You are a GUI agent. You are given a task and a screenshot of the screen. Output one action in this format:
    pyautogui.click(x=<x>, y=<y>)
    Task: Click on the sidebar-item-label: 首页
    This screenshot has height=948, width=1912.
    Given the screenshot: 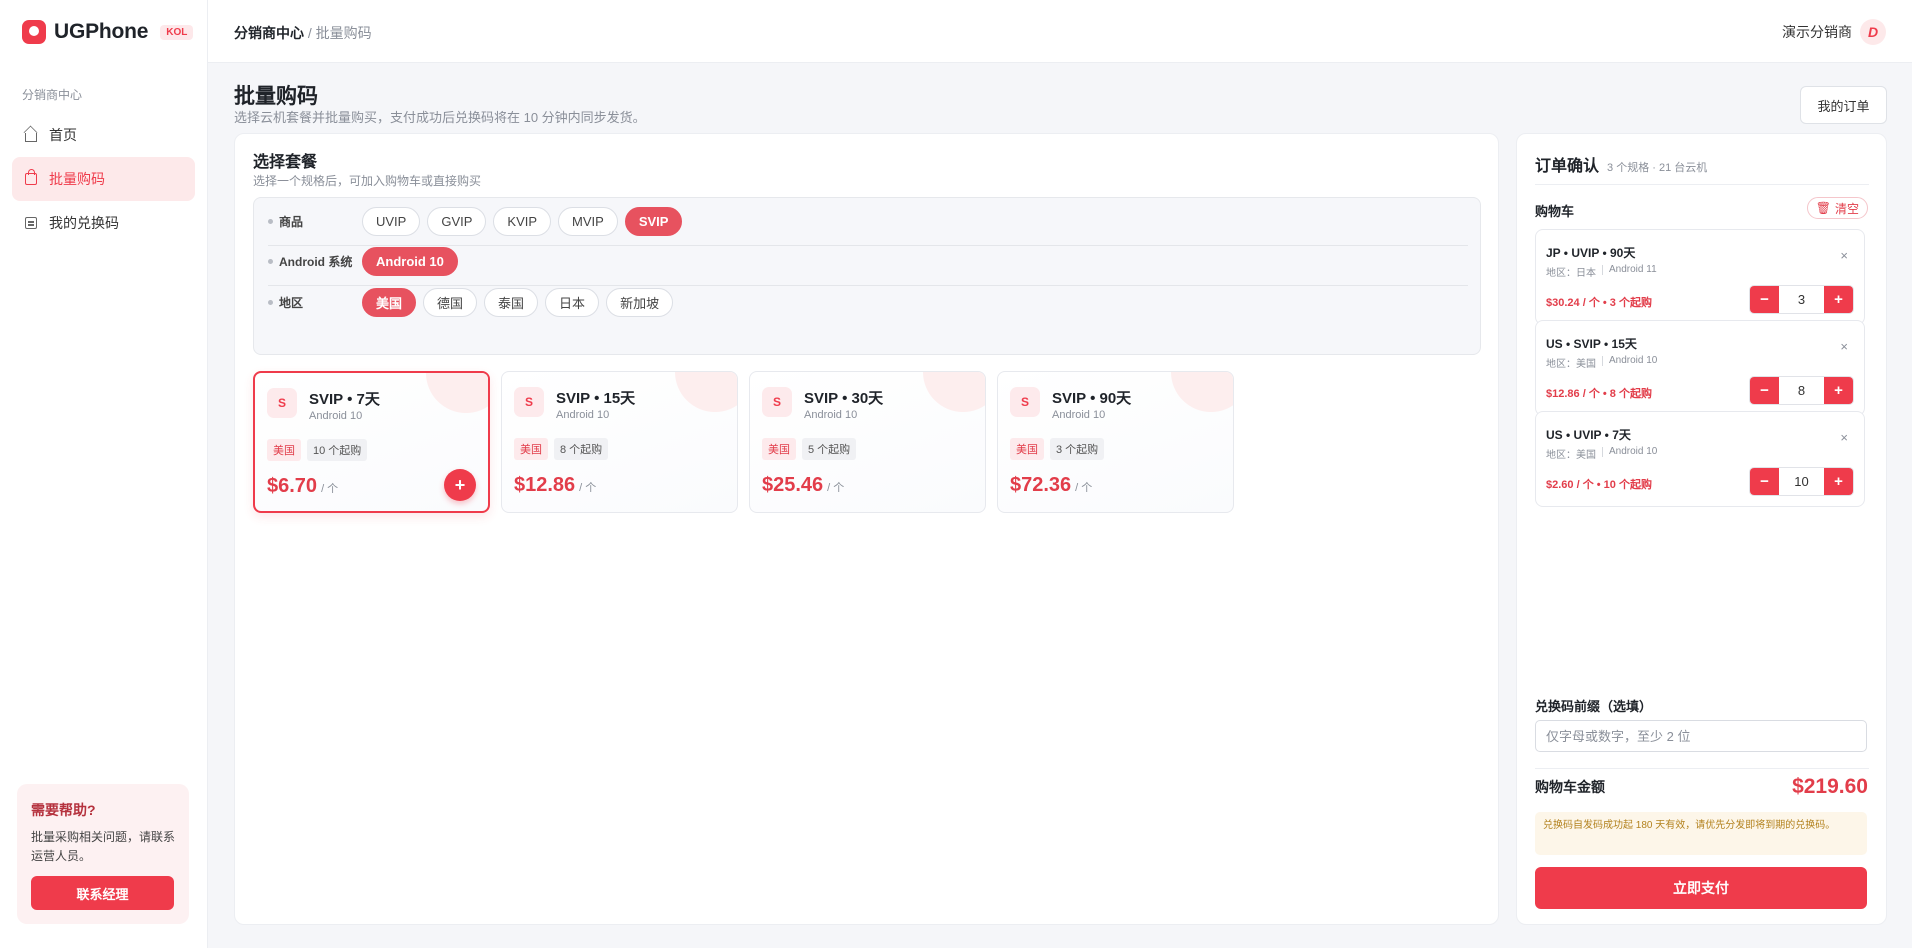 What is the action you would take?
    pyautogui.click(x=63, y=135)
    